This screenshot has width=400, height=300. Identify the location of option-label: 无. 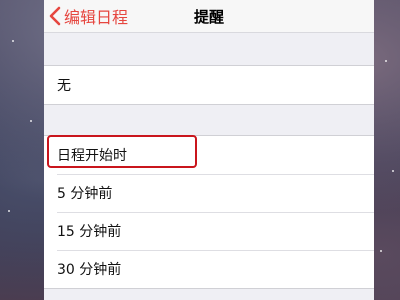
(64, 86).